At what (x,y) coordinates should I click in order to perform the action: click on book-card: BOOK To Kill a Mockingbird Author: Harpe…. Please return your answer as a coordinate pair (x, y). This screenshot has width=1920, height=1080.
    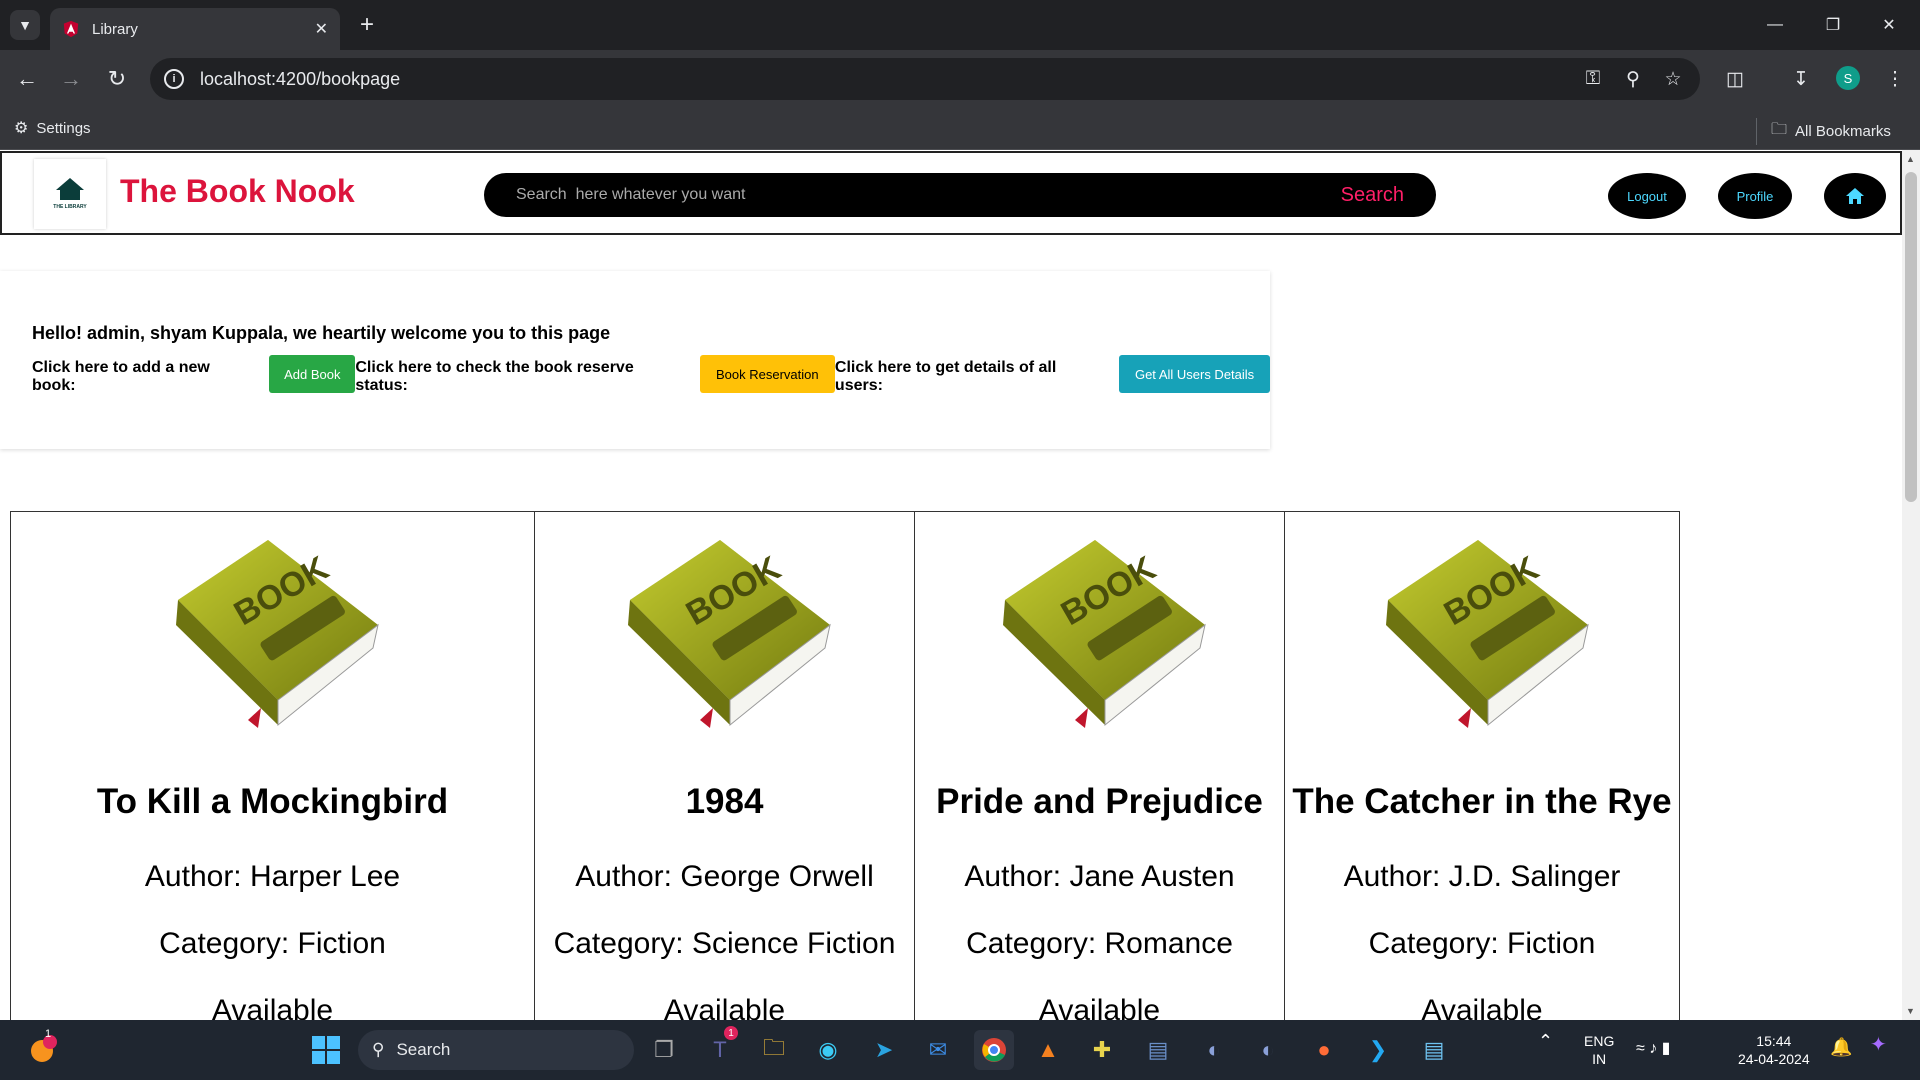
    Looking at the image, I should click on (272, 765).